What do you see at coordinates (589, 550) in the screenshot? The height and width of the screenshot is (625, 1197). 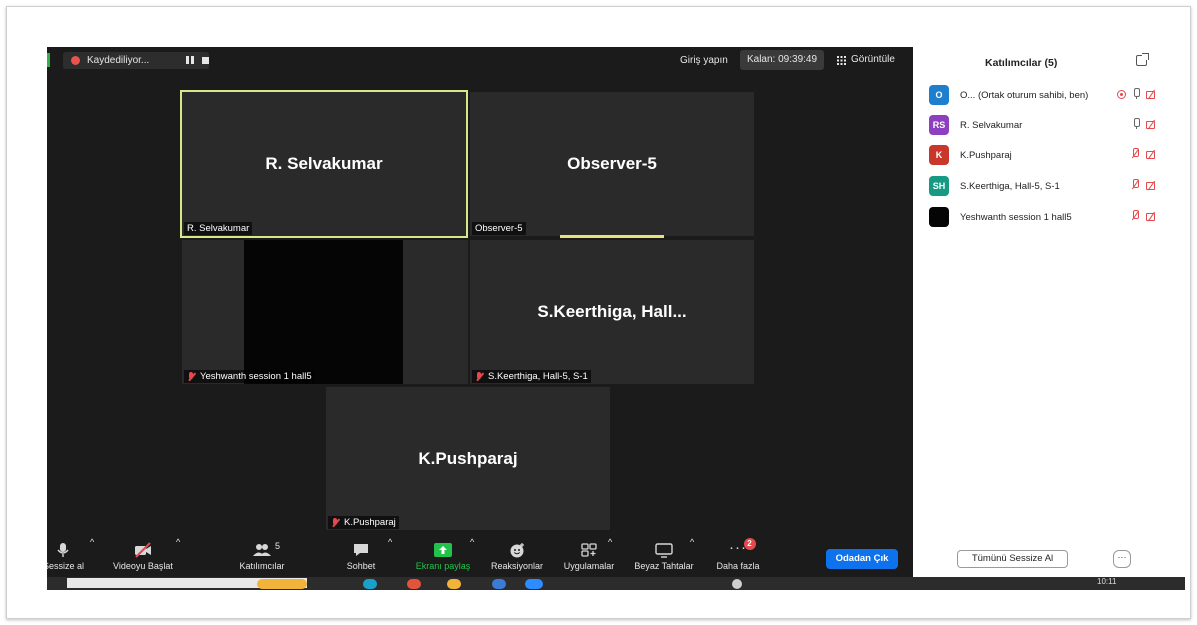 I see `apps-icon` at bounding box center [589, 550].